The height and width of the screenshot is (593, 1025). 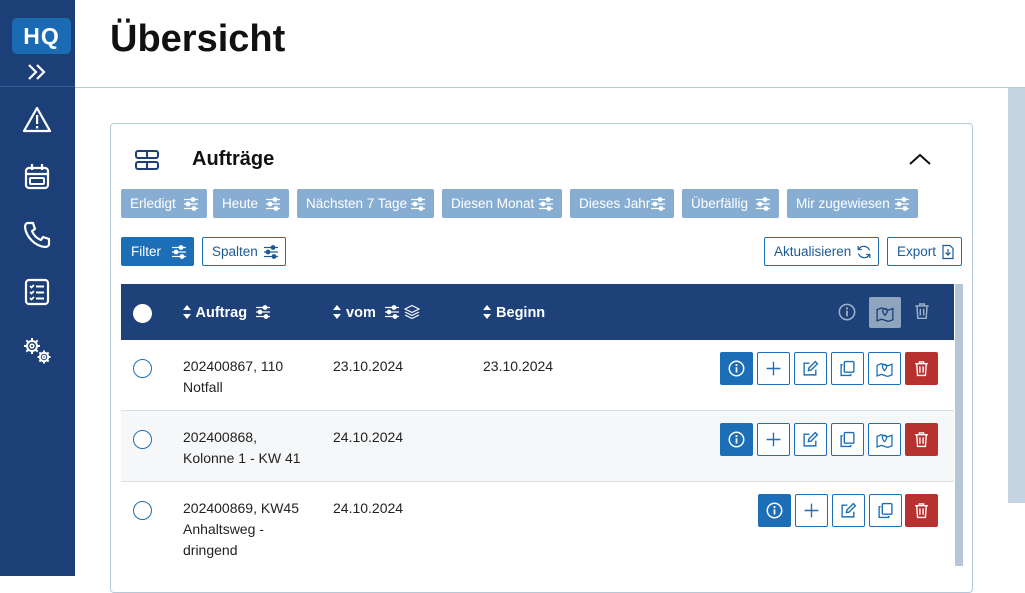 I want to click on quick-filter-dieses-jahr: Dieses Jahr, so click(x=622, y=203).